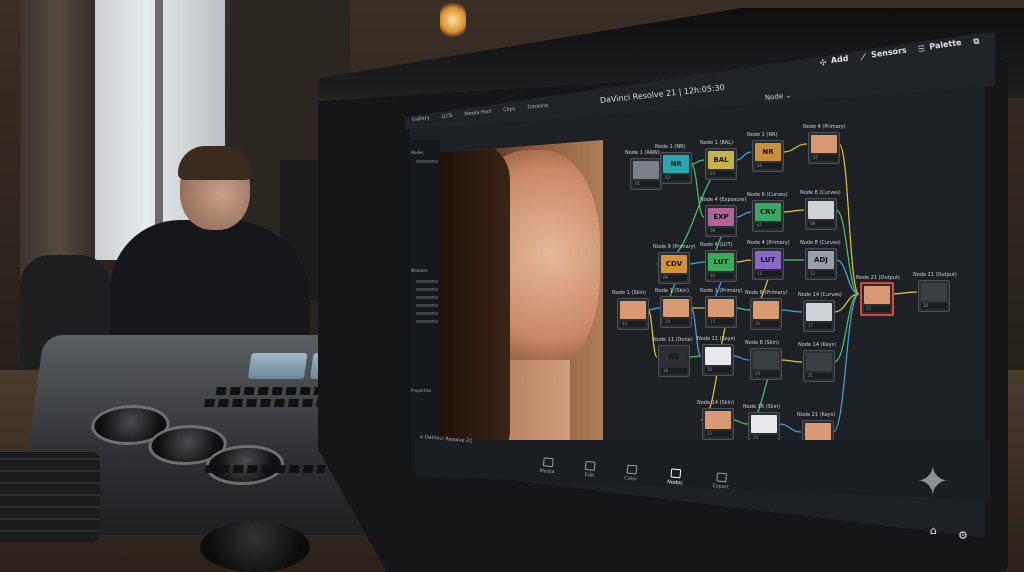 The image size is (1024, 572). What do you see at coordinates (718, 160) in the screenshot?
I see `node-3: Node 1 (BAL) BAL 03` at bounding box center [718, 160].